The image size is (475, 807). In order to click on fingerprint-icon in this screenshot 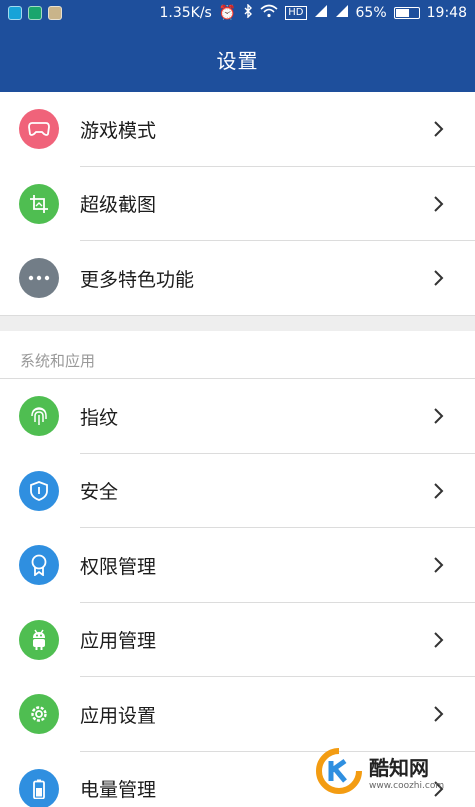, I will do `click(39, 416)`.